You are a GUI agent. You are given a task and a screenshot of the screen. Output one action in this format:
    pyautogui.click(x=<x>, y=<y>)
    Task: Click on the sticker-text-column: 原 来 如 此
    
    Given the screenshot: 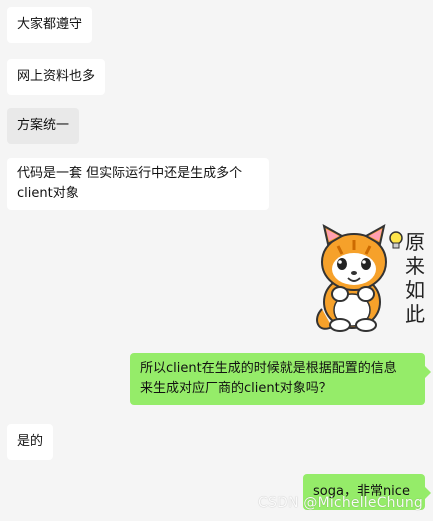 What is the action you would take?
    pyautogui.click(x=415, y=278)
    